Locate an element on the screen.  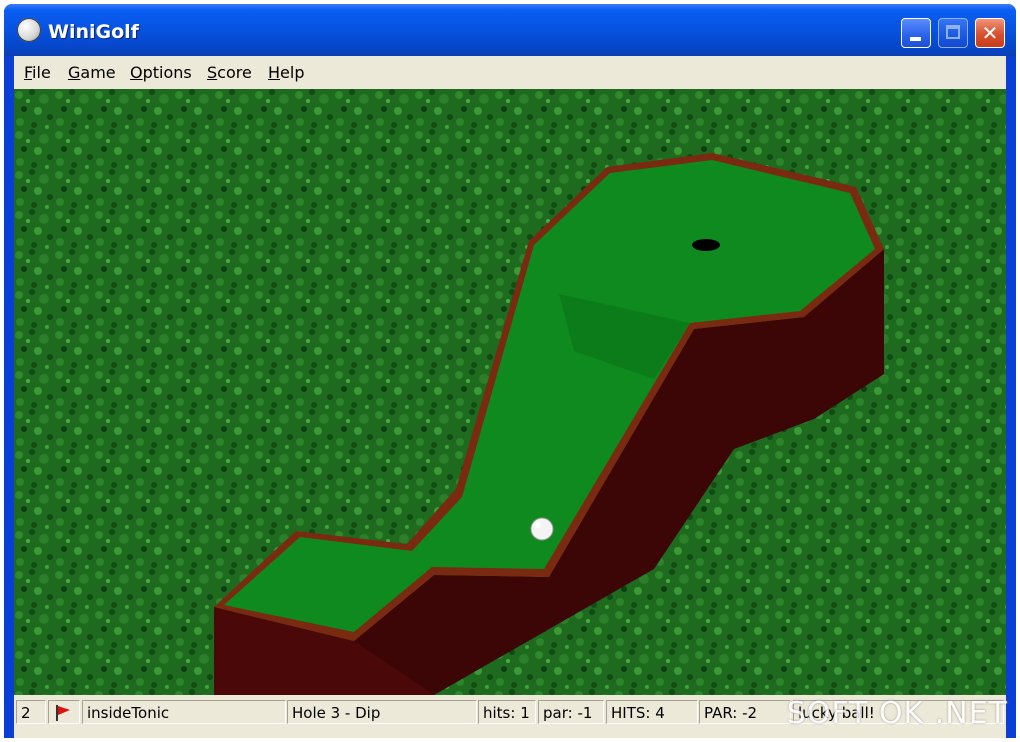
window-title: WiniGolf is located at coordinates (93, 32).